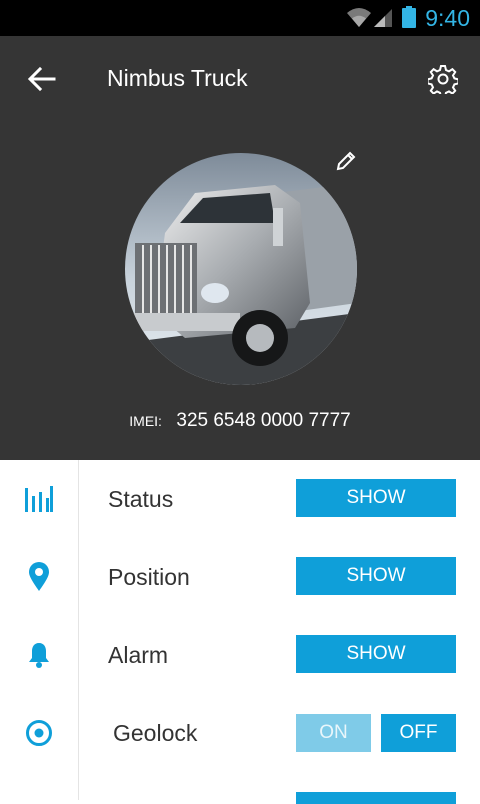 Image resolution: width=480 pixels, height=804 pixels. What do you see at coordinates (346, 161) in the screenshot?
I see `edit-pencil-icon` at bounding box center [346, 161].